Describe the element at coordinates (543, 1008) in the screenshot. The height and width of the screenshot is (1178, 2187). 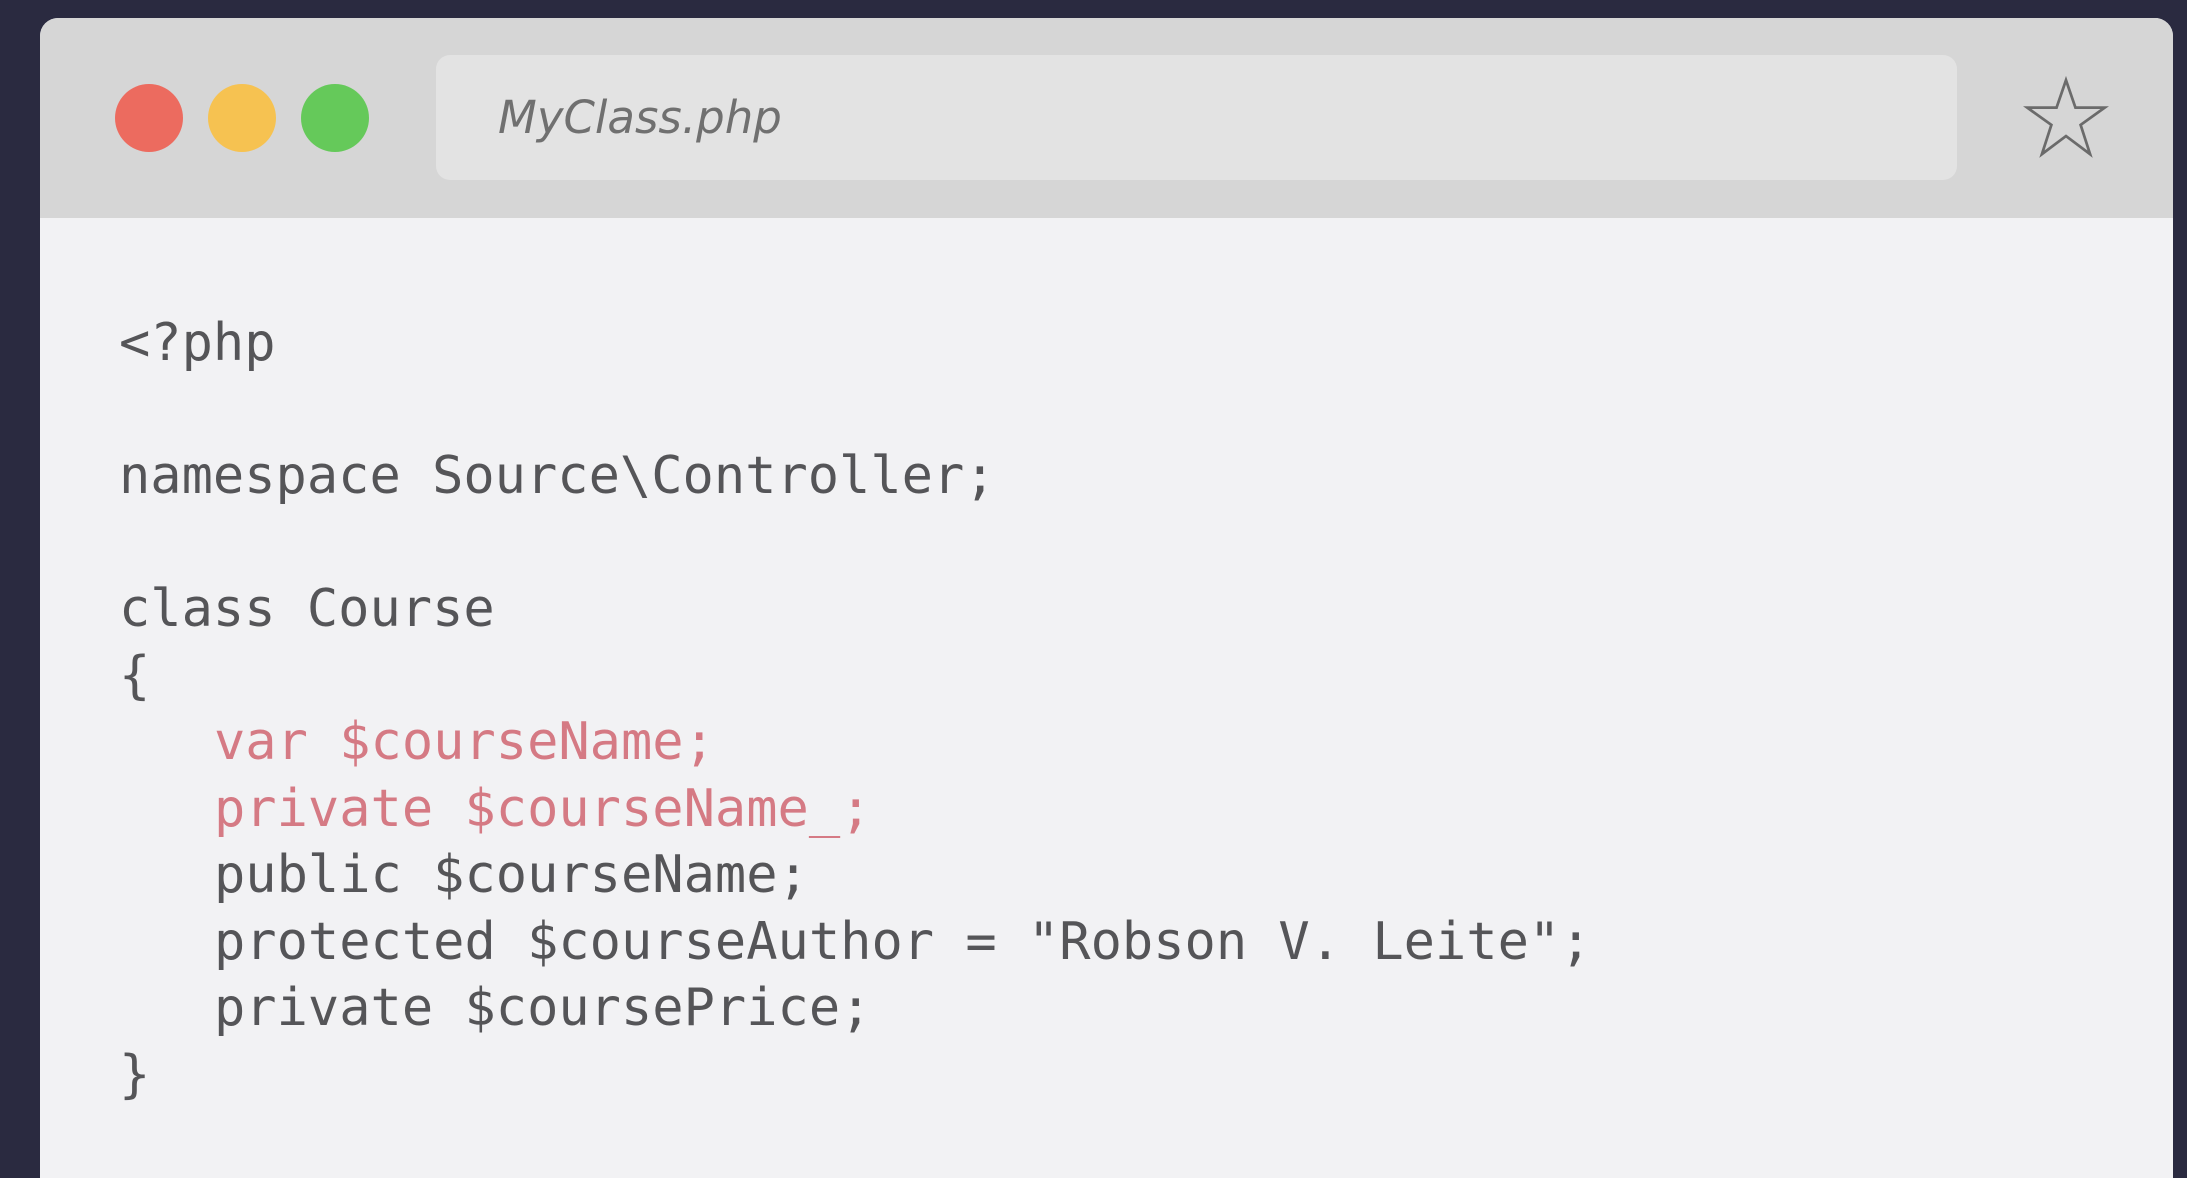
I see `code-line: private $coursePrice;` at that location.